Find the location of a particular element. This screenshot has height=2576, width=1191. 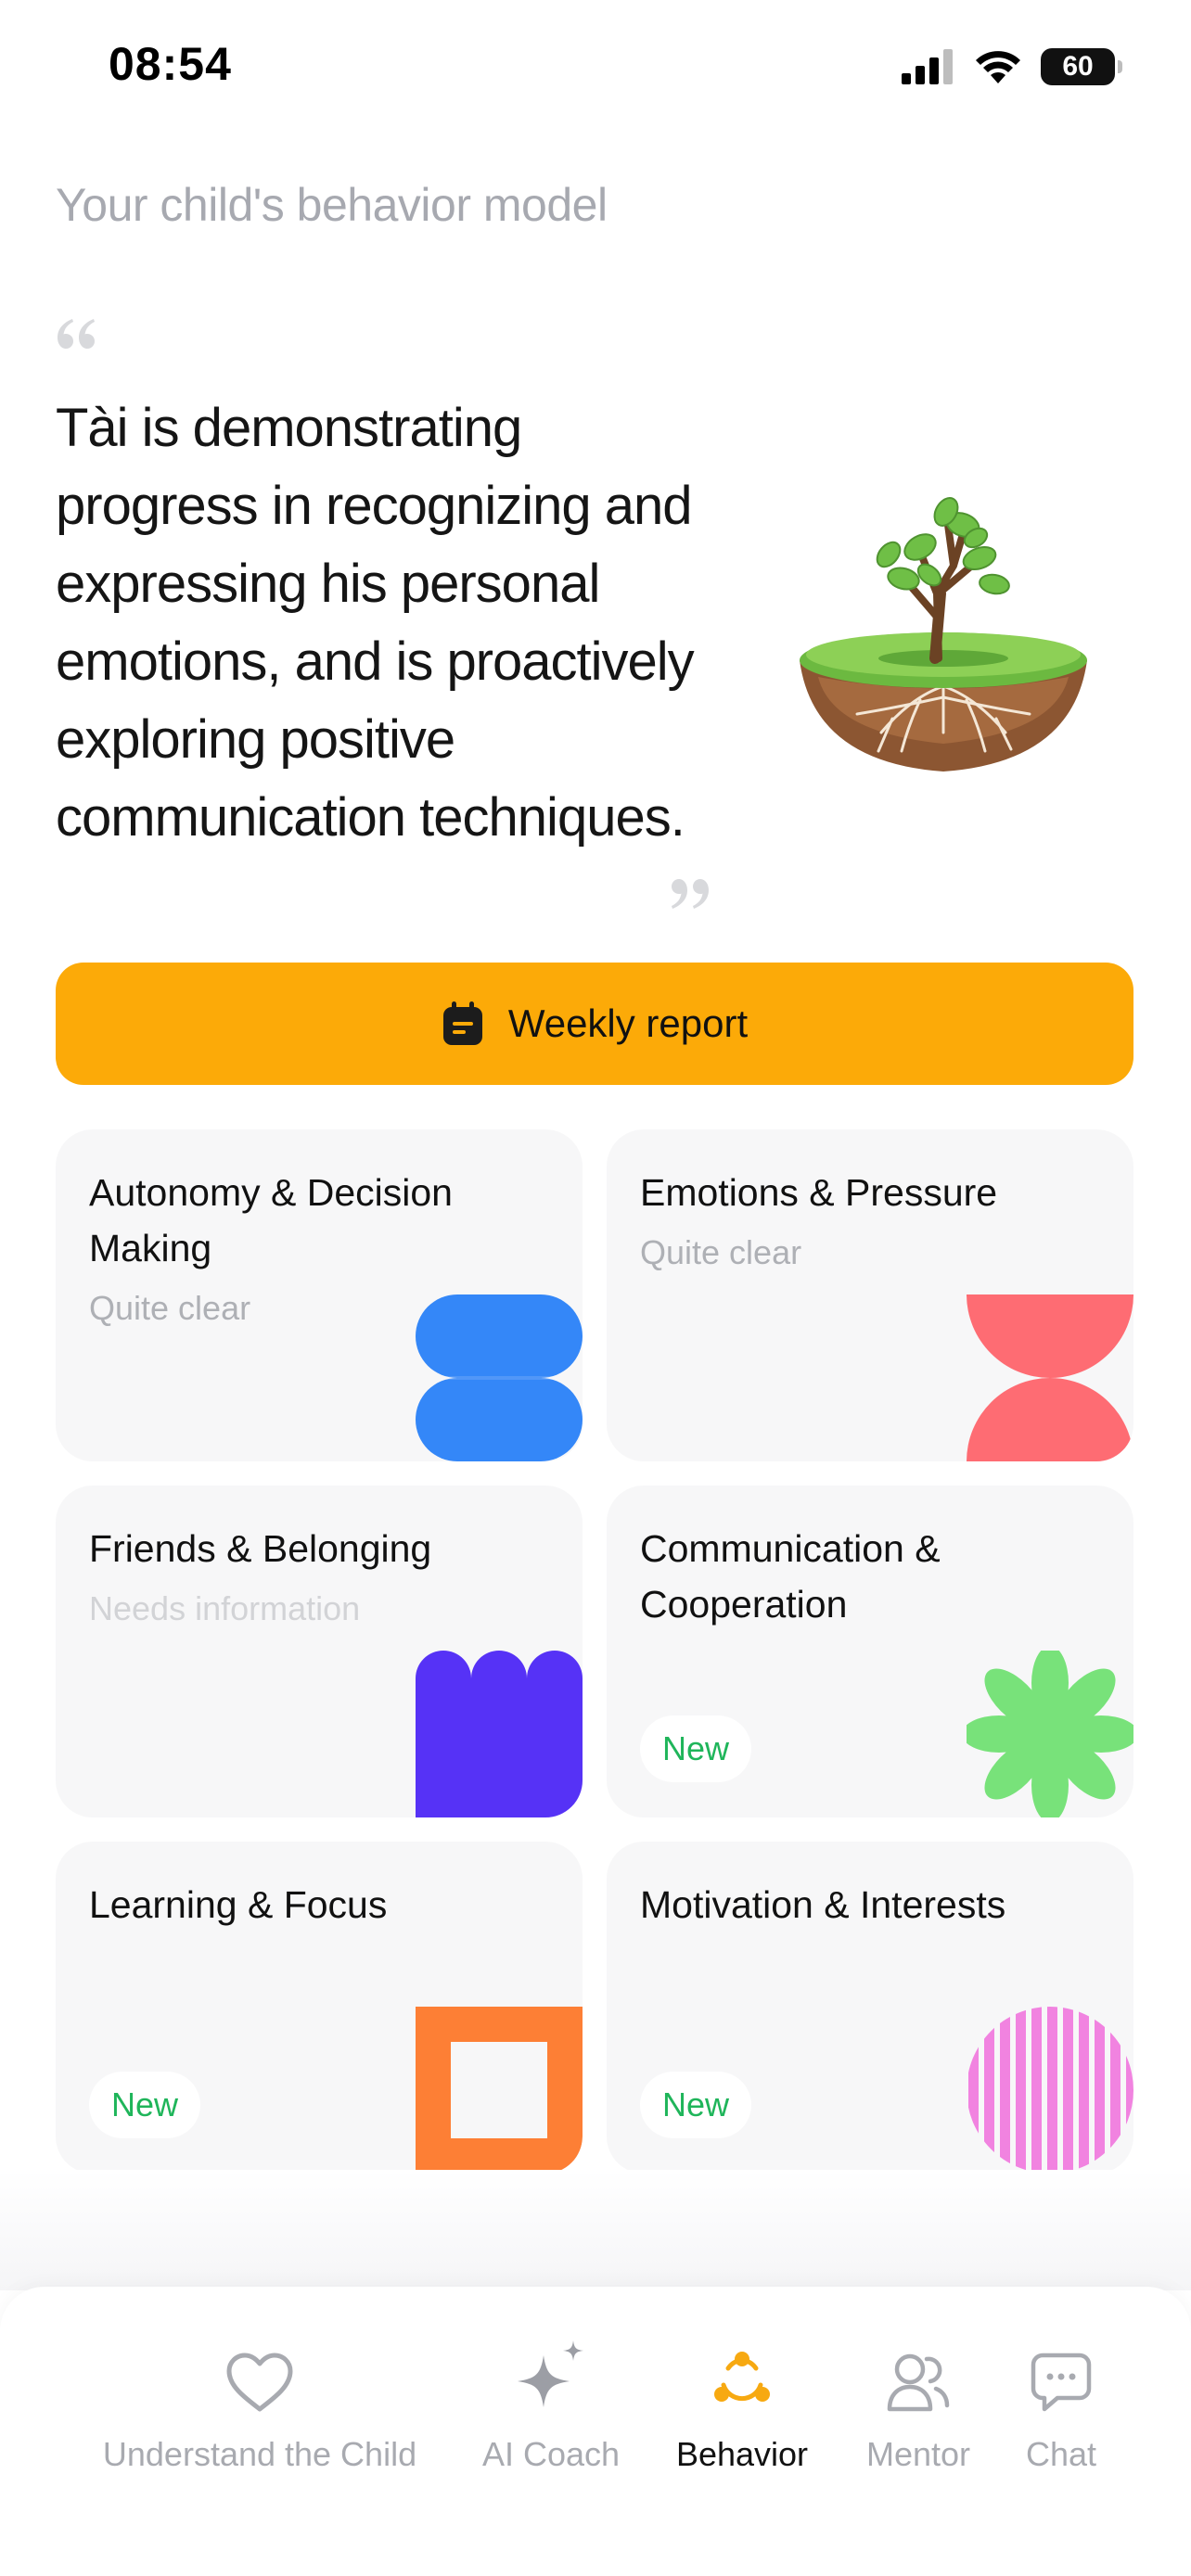

blue-stacked-shape-icon is located at coordinates (499, 1377).